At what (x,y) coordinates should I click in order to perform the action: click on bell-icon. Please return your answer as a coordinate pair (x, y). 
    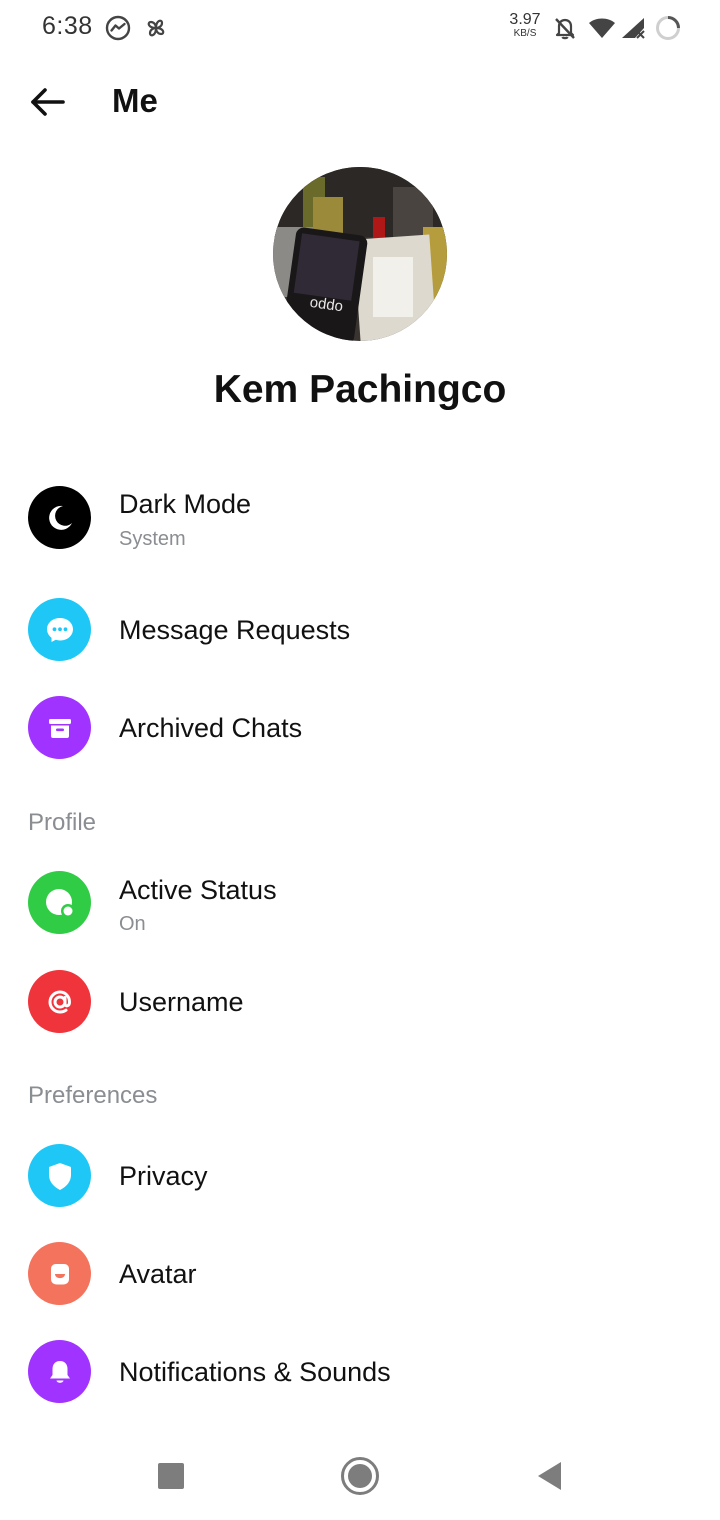
    Looking at the image, I should click on (59, 1371).